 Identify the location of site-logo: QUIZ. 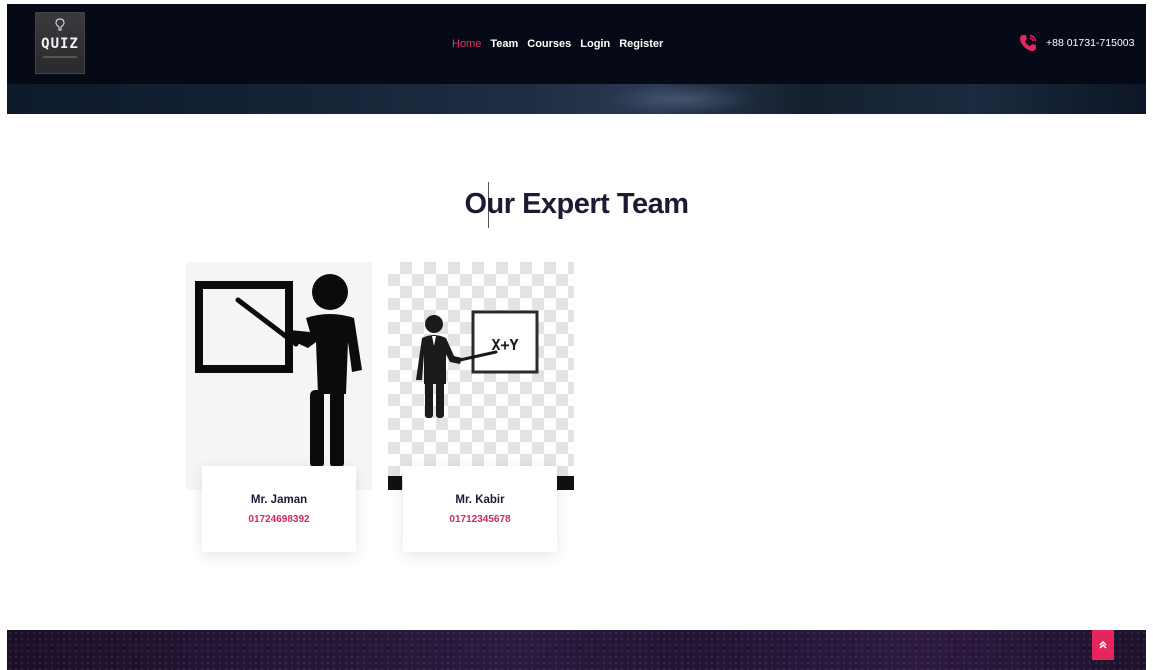
(60, 43).